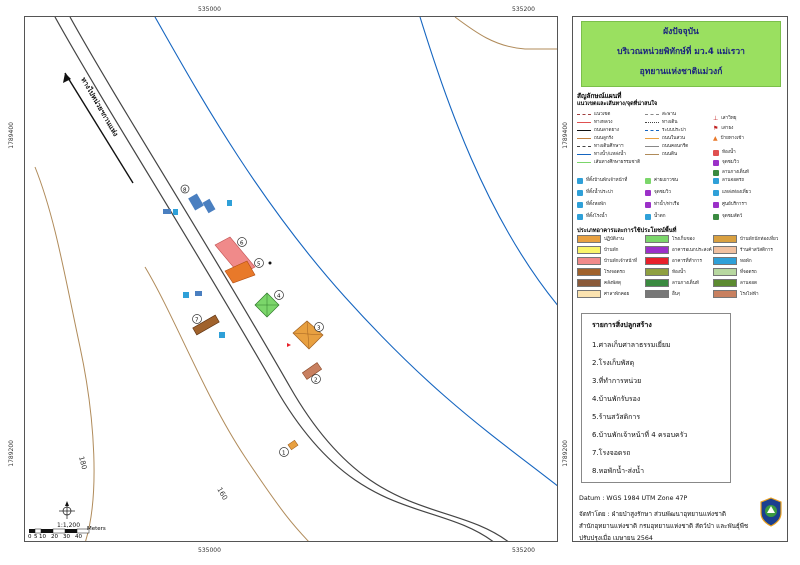  Describe the element at coordinates (305, 335) in the screenshot. I see `building-3-group: 3` at that location.